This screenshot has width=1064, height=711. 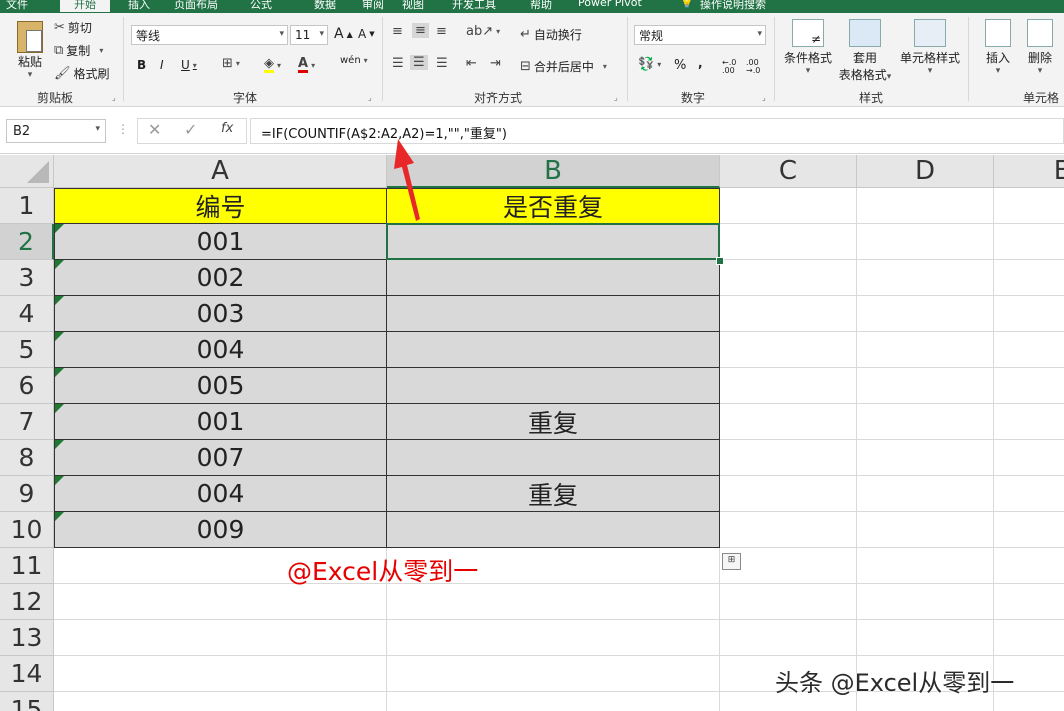 What do you see at coordinates (616, 97) in the screenshot?
I see `alignment-launcher-icon: ⌟` at bounding box center [616, 97].